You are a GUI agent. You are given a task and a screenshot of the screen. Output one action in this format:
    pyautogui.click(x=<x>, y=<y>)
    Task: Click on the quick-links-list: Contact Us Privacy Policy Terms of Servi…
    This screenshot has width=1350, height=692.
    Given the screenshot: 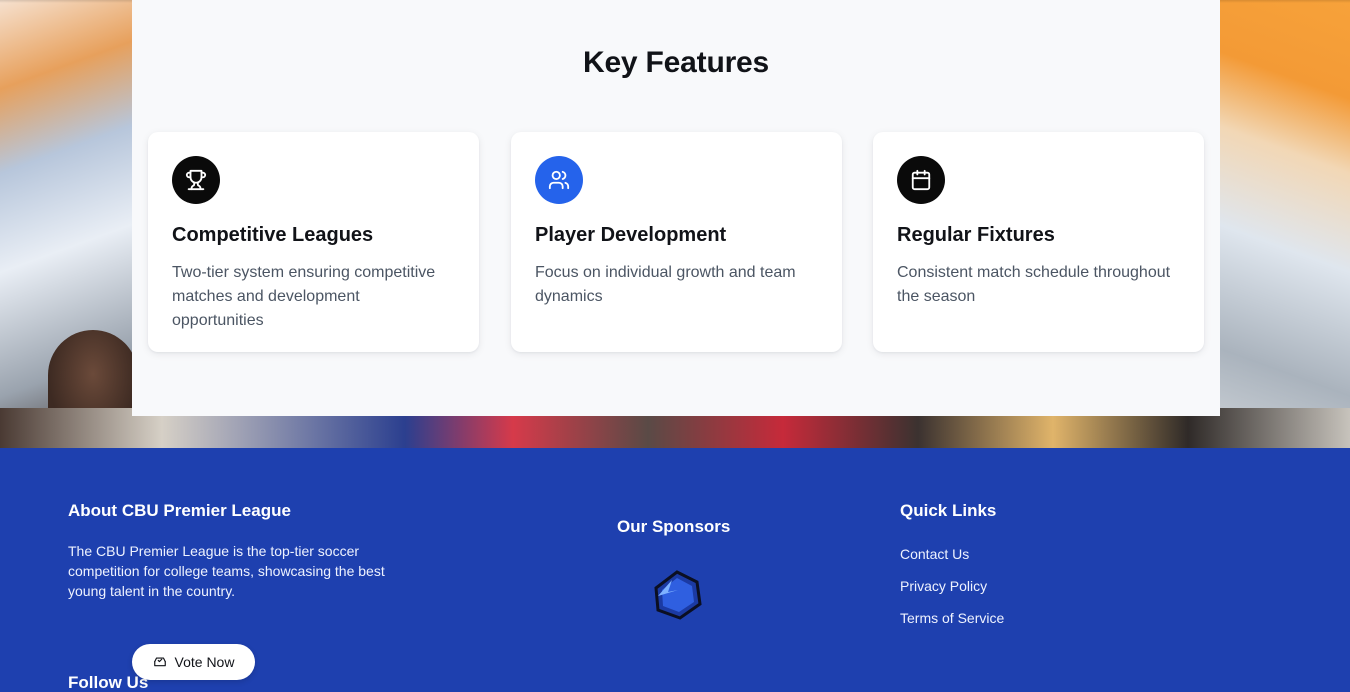 What is the action you would take?
    pyautogui.click(x=952, y=592)
    